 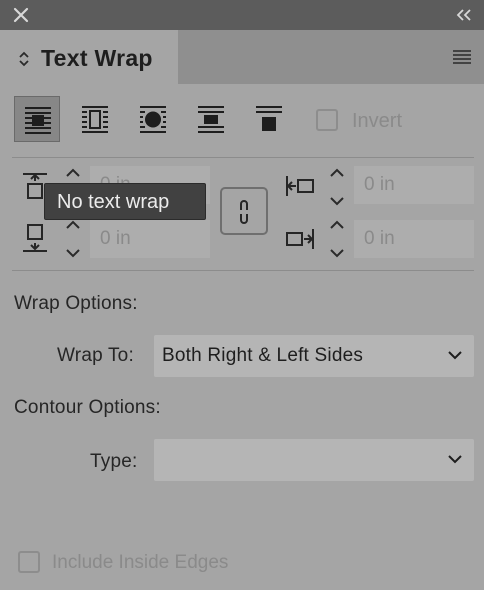 What do you see at coordinates (29, 562) in the screenshot?
I see `include-inside-edges-checkbox` at bounding box center [29, 562].